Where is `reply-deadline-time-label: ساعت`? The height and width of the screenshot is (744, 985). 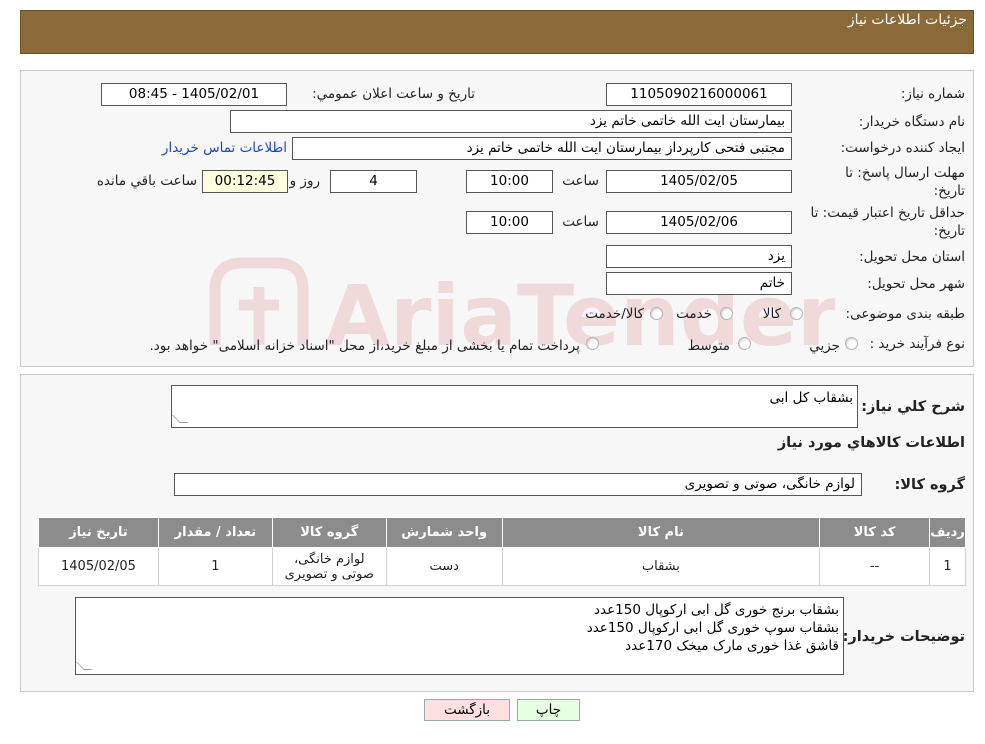 reply-deadline-time-label: ساعت is located at coordinates (580, 181).